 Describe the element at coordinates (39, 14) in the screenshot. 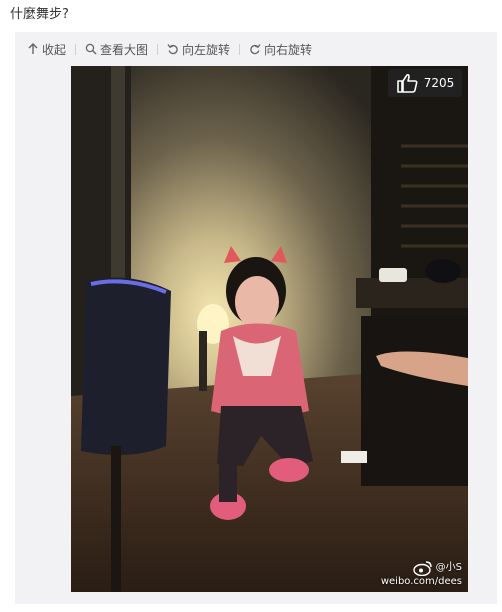

I see `post-text: 什麼舞步?` at that location.